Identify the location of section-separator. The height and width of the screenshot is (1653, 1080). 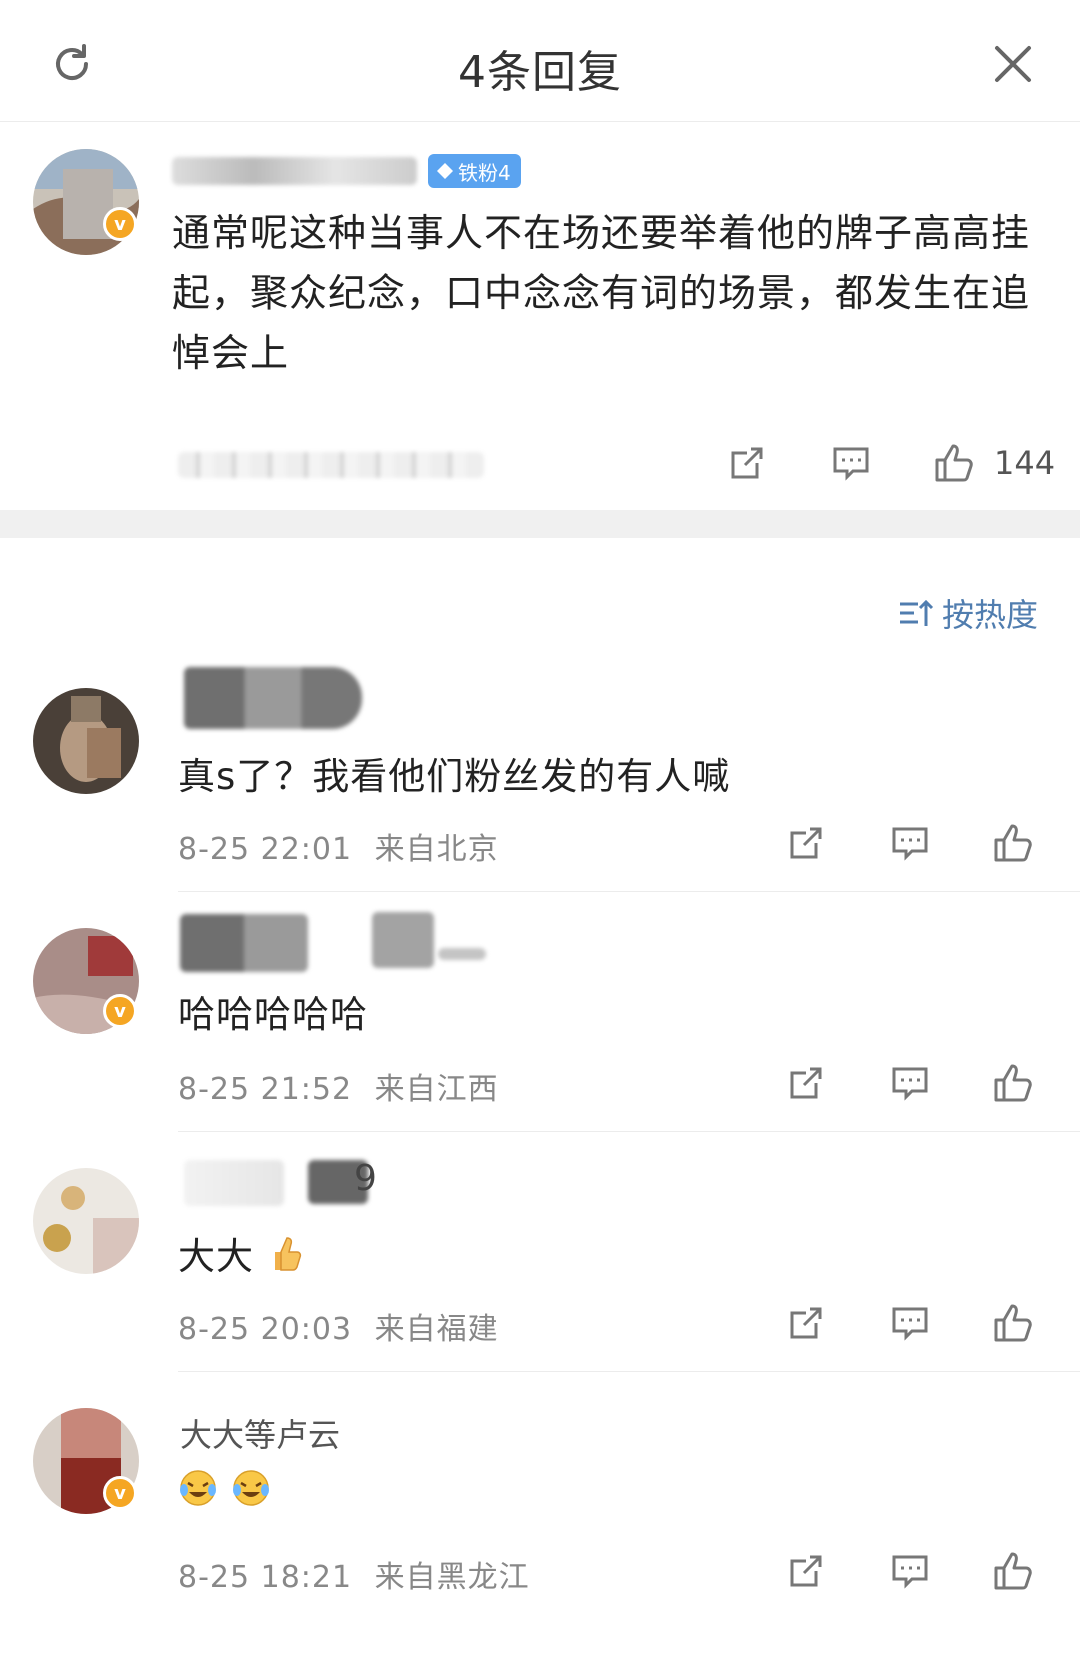
(540, 524).